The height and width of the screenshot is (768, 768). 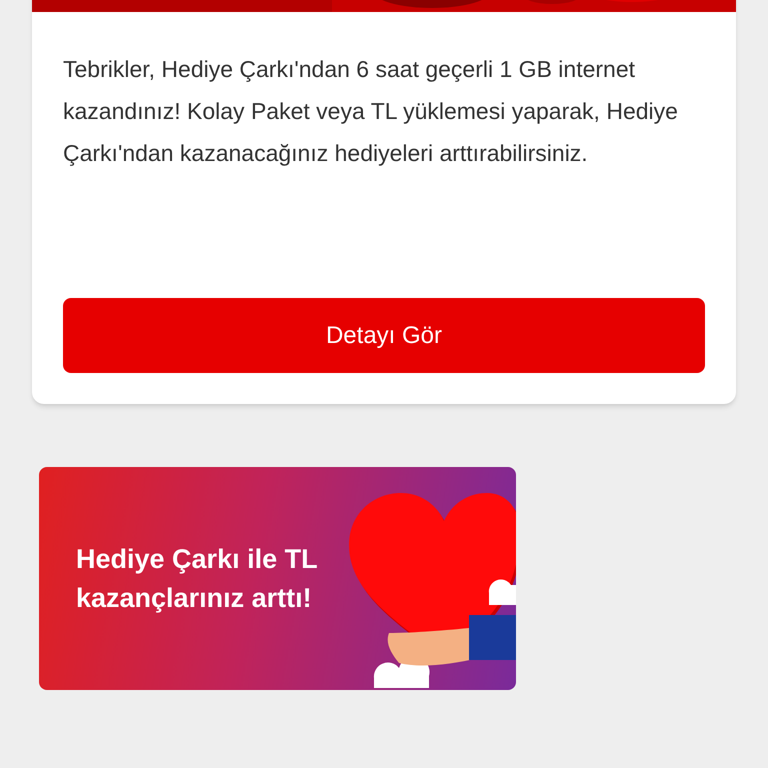 What do you see at coordinates (384, 335) in the screenshot?
I see `details-button: Detayı Gör` at bounding box center [384, 335].